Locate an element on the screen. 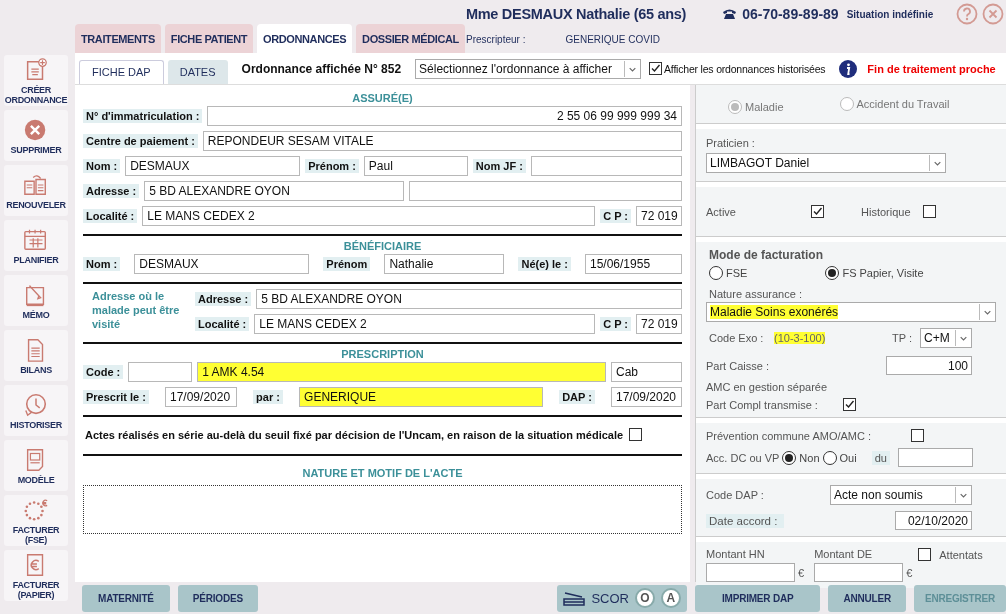 The height and width of the screenshot is (614, 1006). sidebar-button: PLANIFIER is located at coordinates (36, 245).